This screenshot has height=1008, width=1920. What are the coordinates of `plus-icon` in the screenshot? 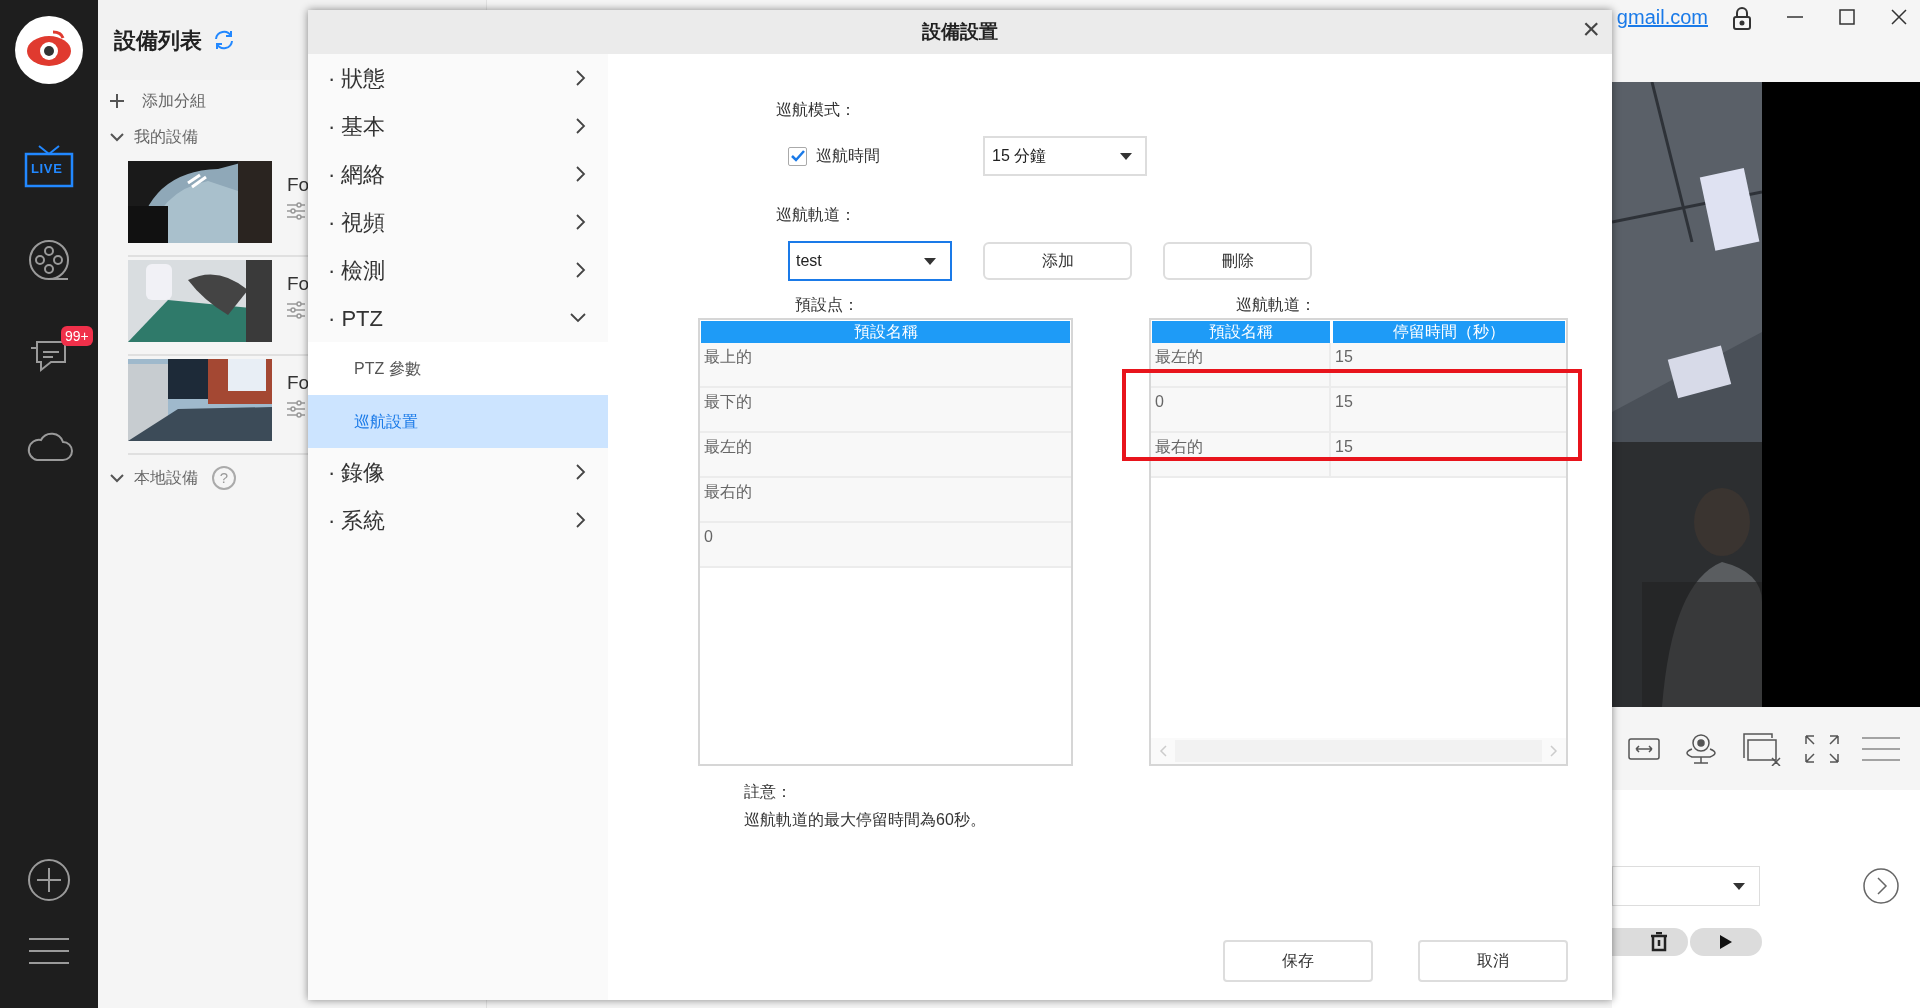 It's located at (117, 101).